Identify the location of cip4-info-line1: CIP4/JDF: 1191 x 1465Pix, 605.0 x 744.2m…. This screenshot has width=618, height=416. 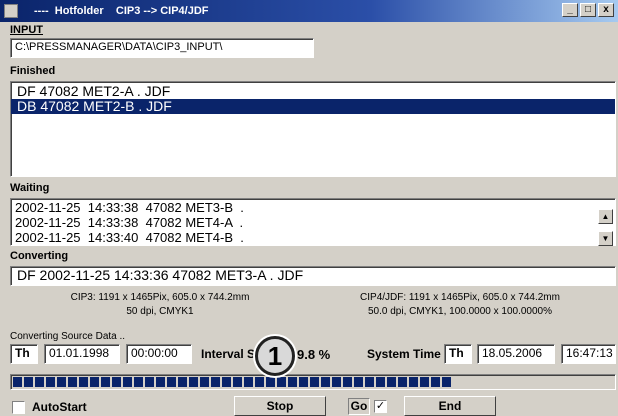
(460, 297).